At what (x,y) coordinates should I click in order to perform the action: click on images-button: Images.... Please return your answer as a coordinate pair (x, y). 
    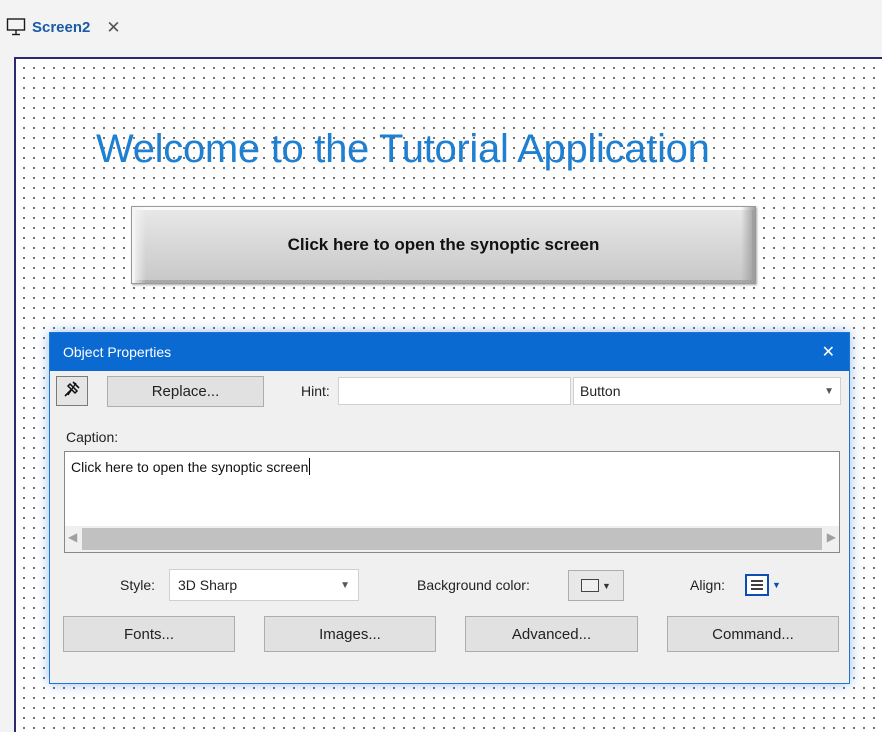
    Looking at the image, I should click on (350, 634).